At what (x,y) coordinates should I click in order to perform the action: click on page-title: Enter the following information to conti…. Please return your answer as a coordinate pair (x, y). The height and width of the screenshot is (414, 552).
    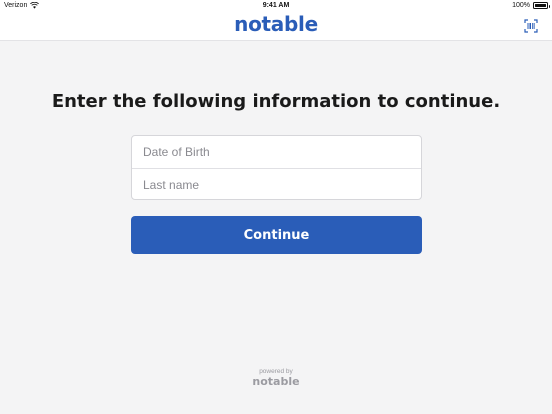
    Looking at the image, I should click on (276, 101).